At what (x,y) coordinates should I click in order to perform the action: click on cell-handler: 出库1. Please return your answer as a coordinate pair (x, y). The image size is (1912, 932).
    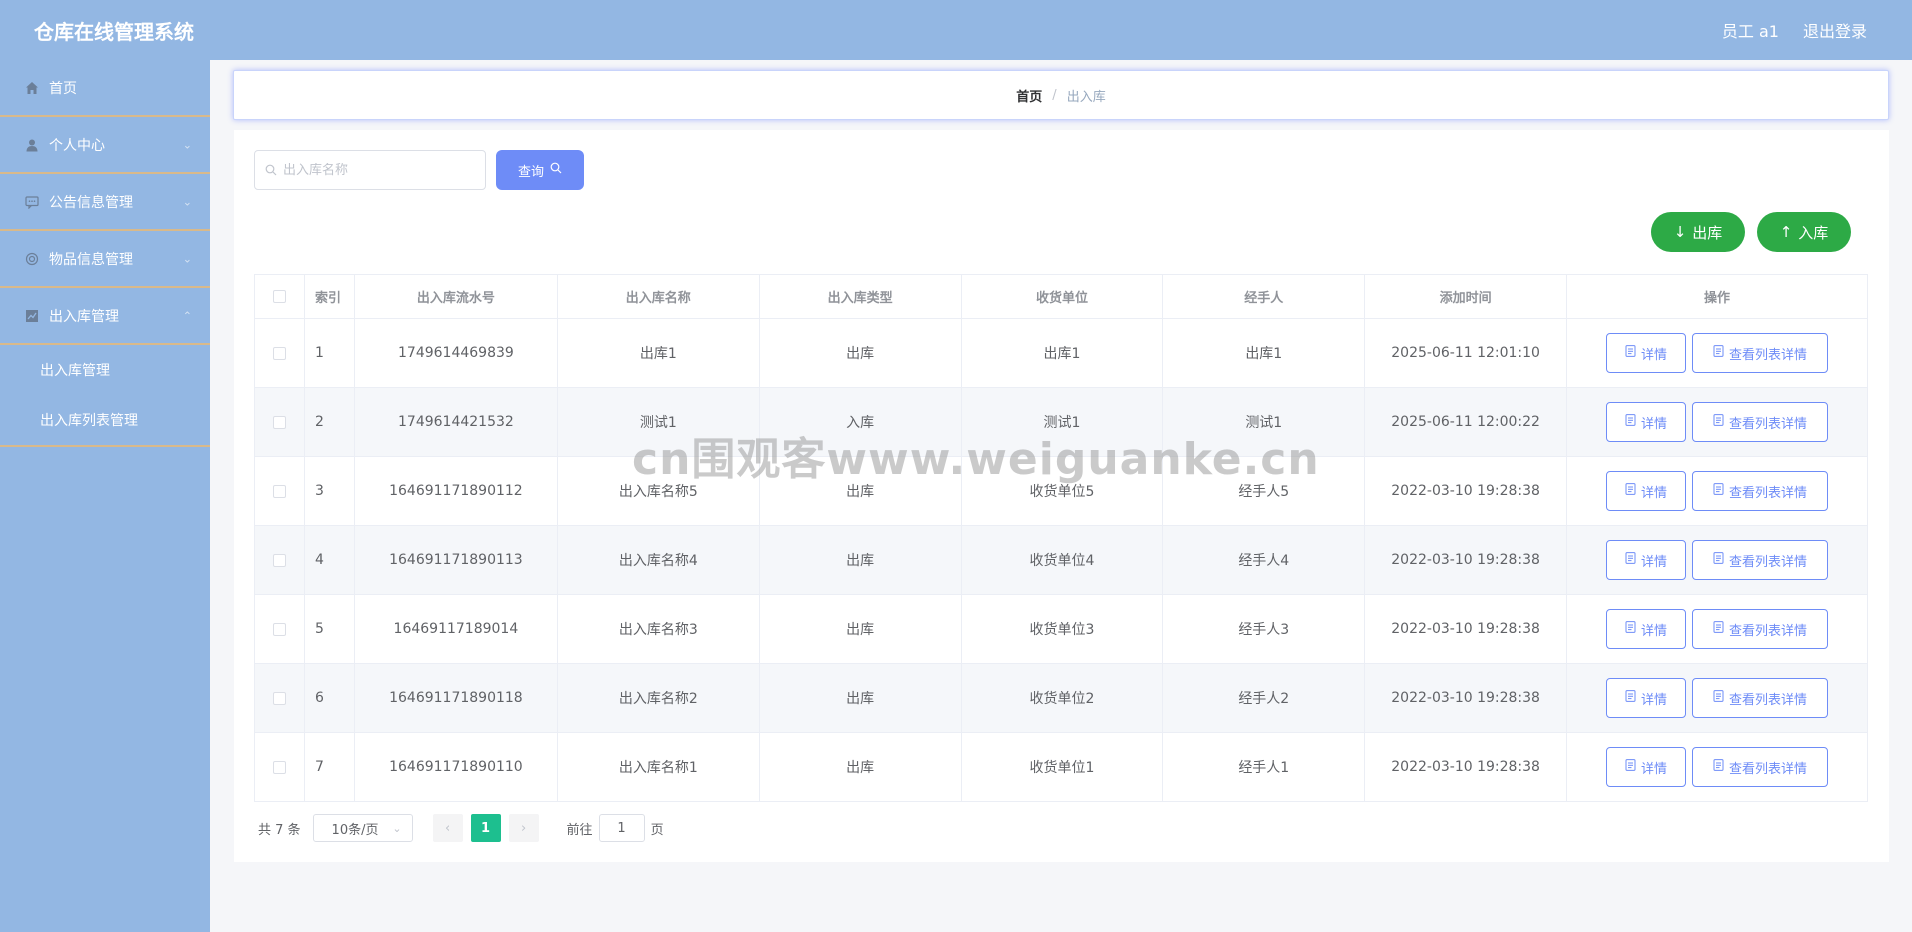
    Looking at the image, I should click on (1264, 353).